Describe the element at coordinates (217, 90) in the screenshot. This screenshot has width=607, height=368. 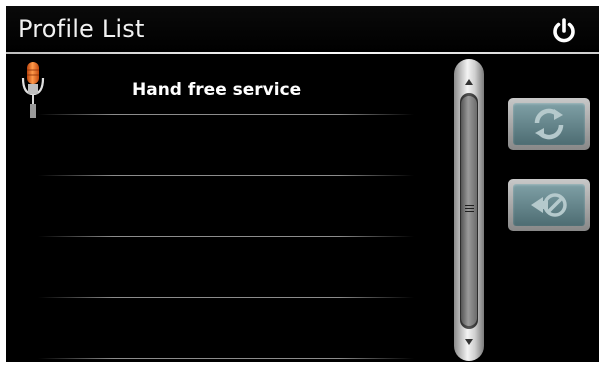
I see `profile-label: Hand free service` at that location.